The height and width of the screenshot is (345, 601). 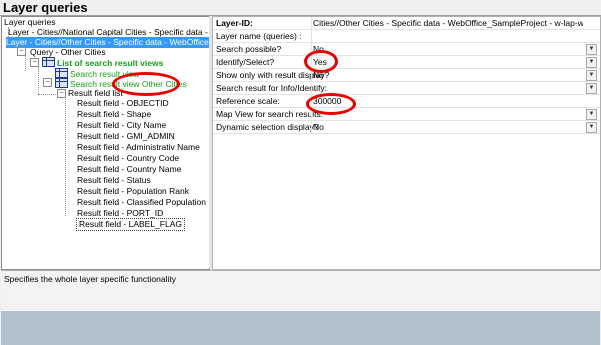 What do you see at coordinates (234, 23) in the screenshot?
I see `property-label: Layer-ID:` at bounding box center [234, 23].